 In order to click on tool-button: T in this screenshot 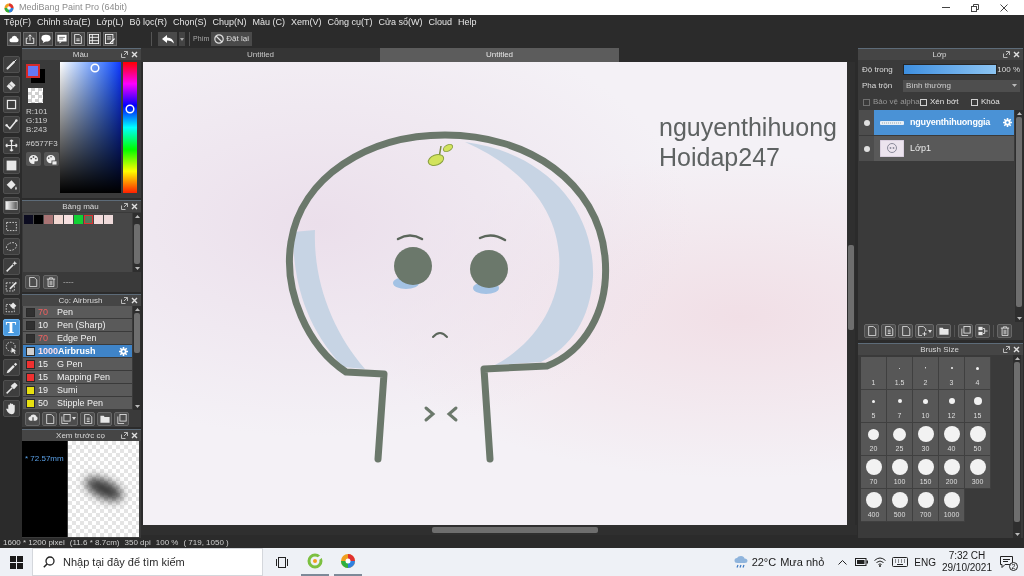, I will do `click(11, 327)`.